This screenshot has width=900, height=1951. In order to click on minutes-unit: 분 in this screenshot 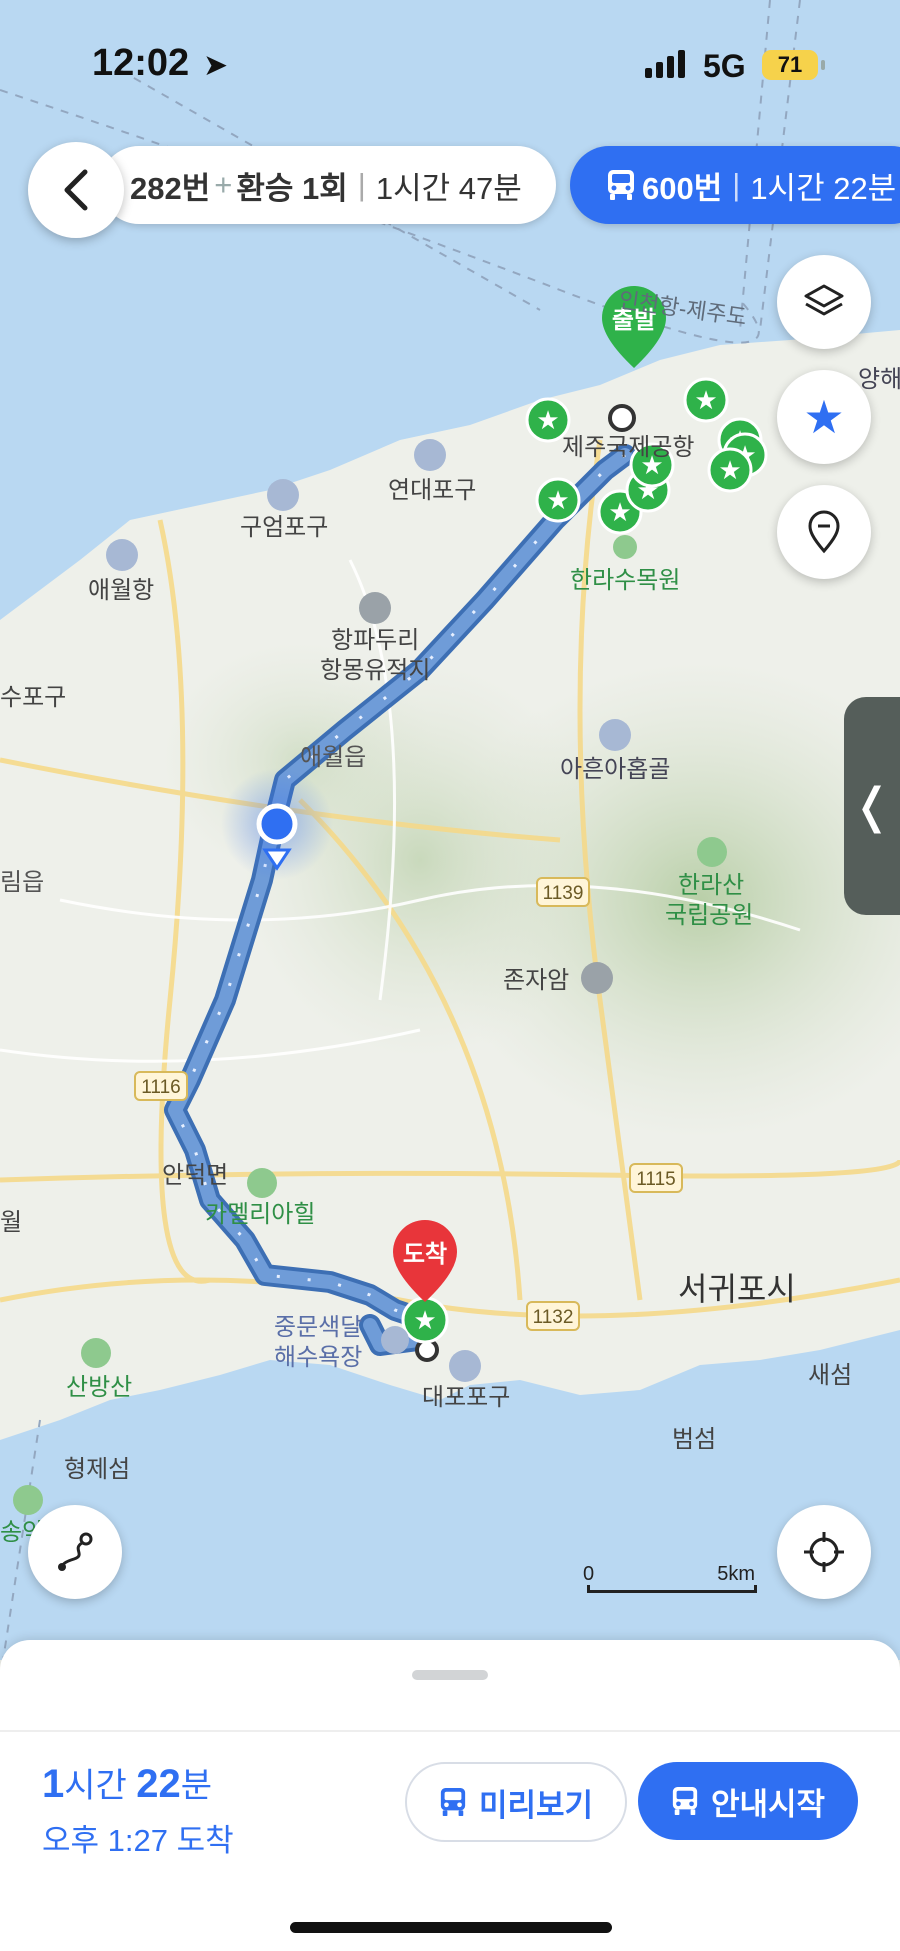, I will do `click(196, 1786)`.